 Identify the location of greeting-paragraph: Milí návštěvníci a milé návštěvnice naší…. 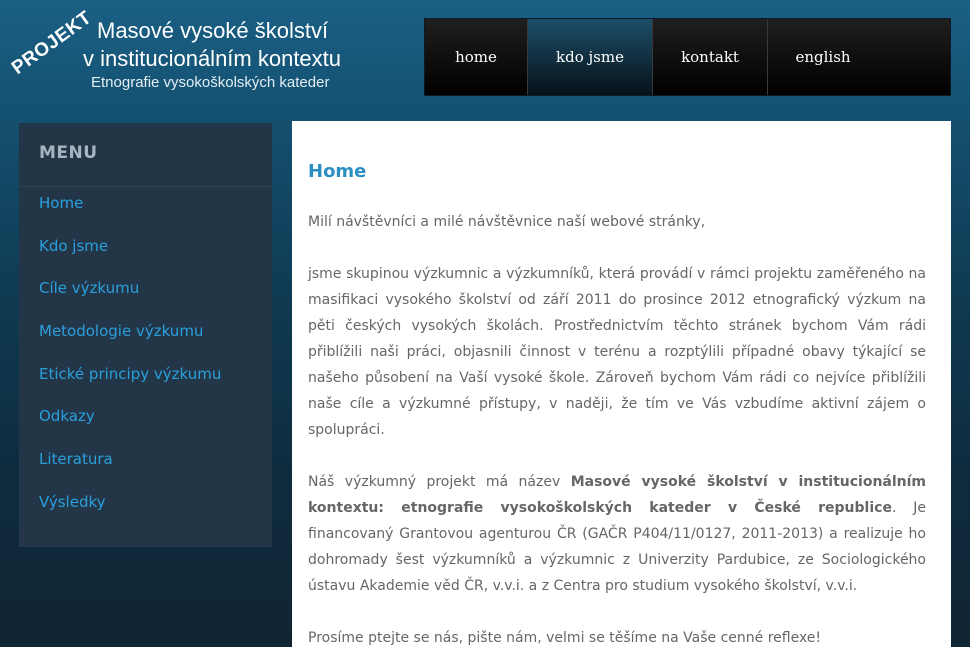
(507, 222).